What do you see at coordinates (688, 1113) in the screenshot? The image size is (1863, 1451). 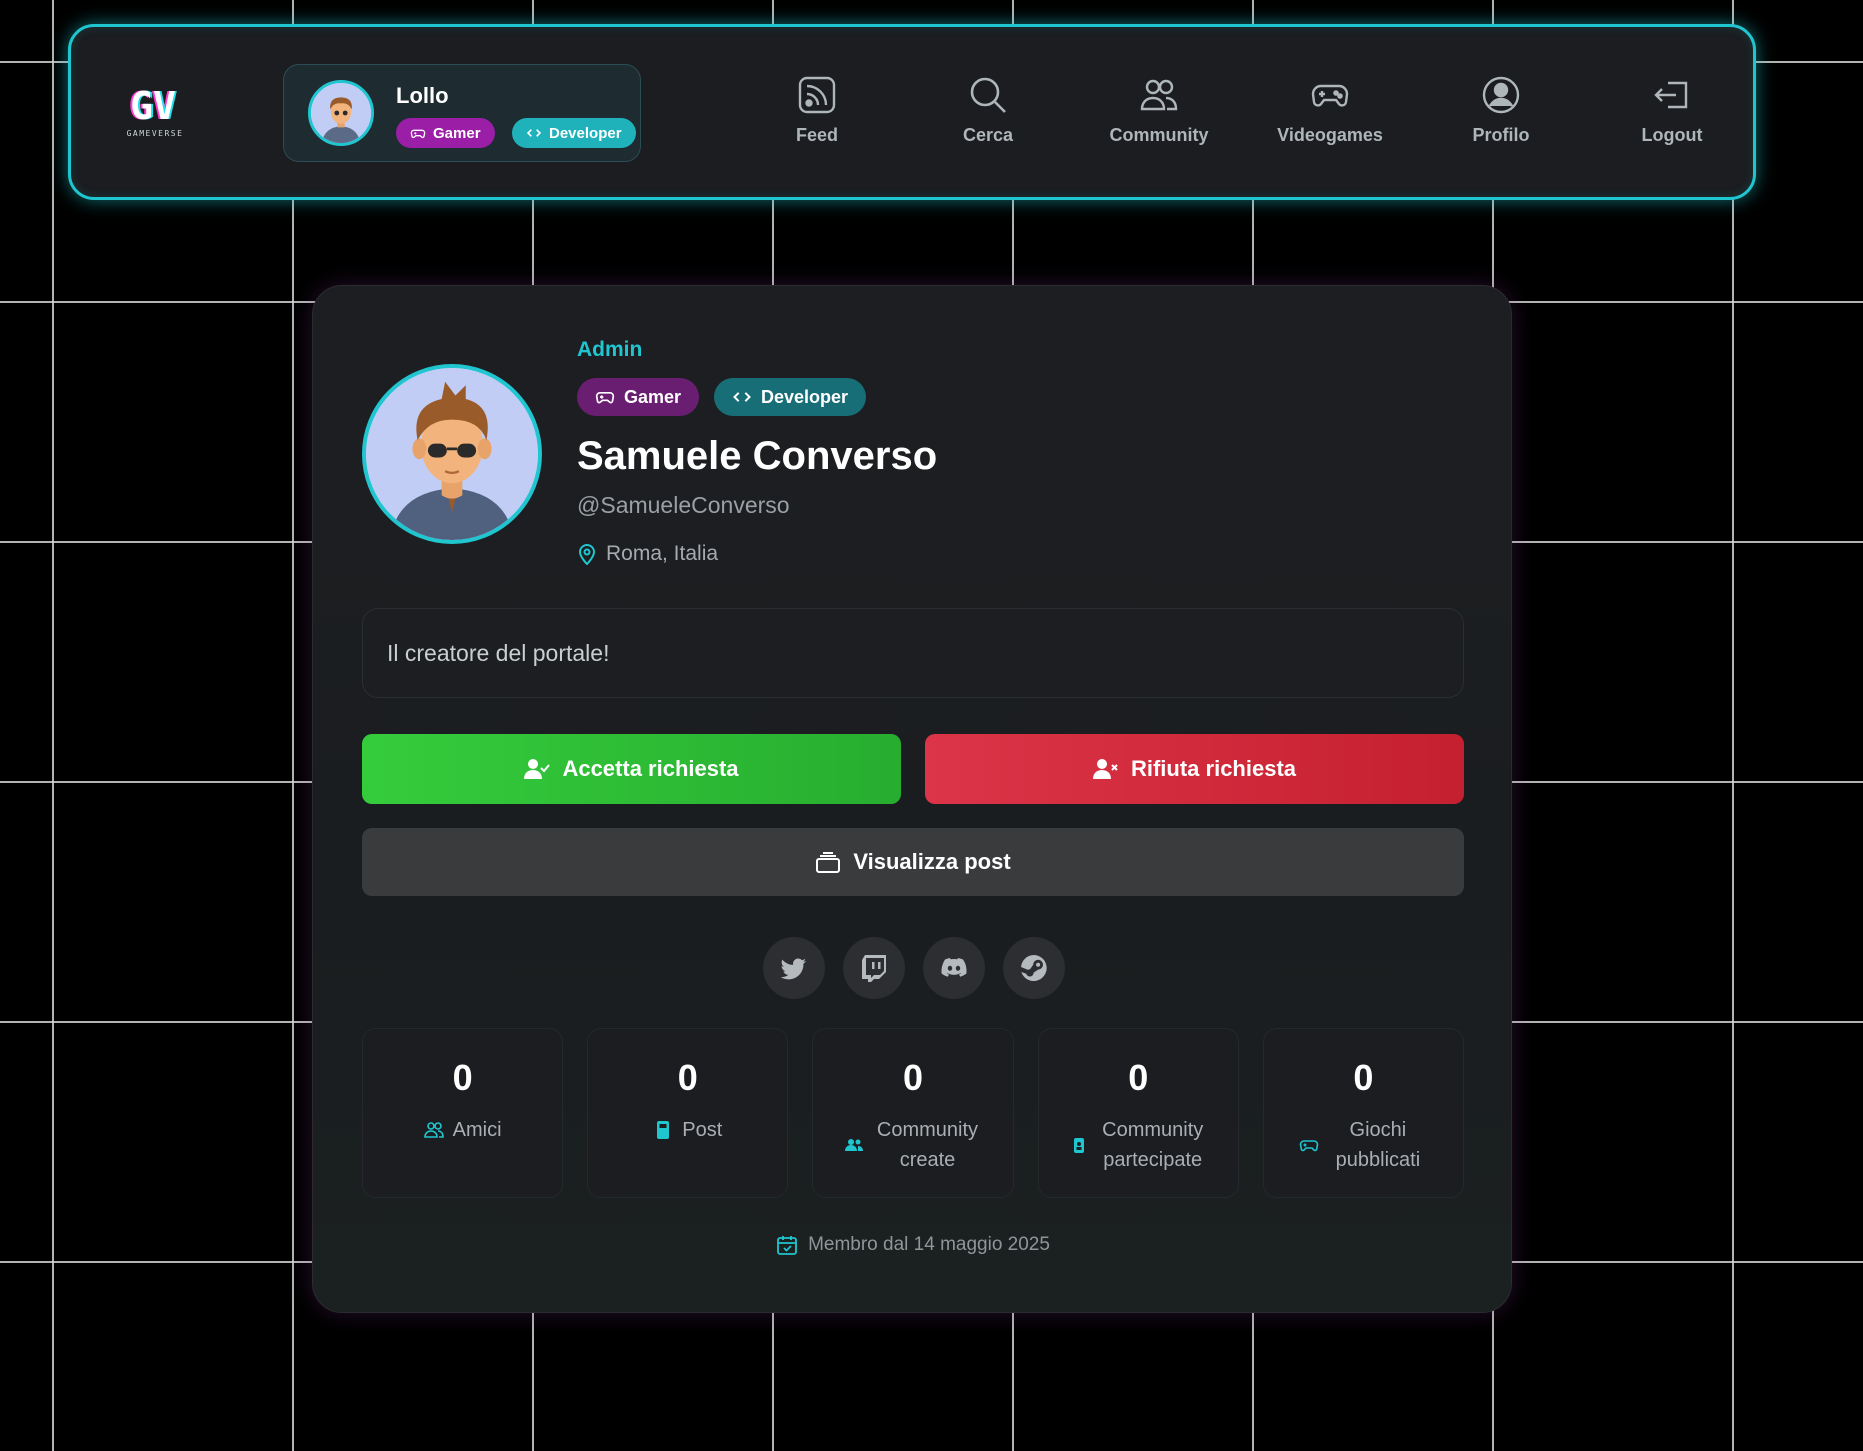 I see `stat-post: 0 Post` at bounding box center [688, 1113].